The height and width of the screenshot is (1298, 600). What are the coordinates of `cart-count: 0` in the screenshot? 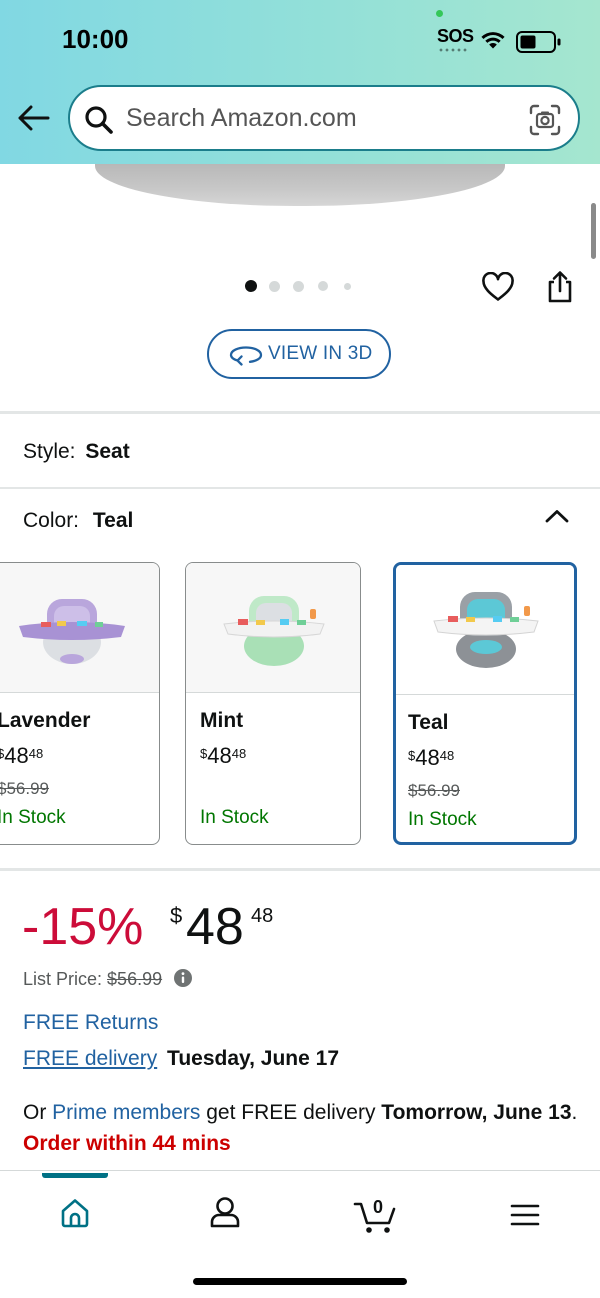 It's located at (378, 1207).